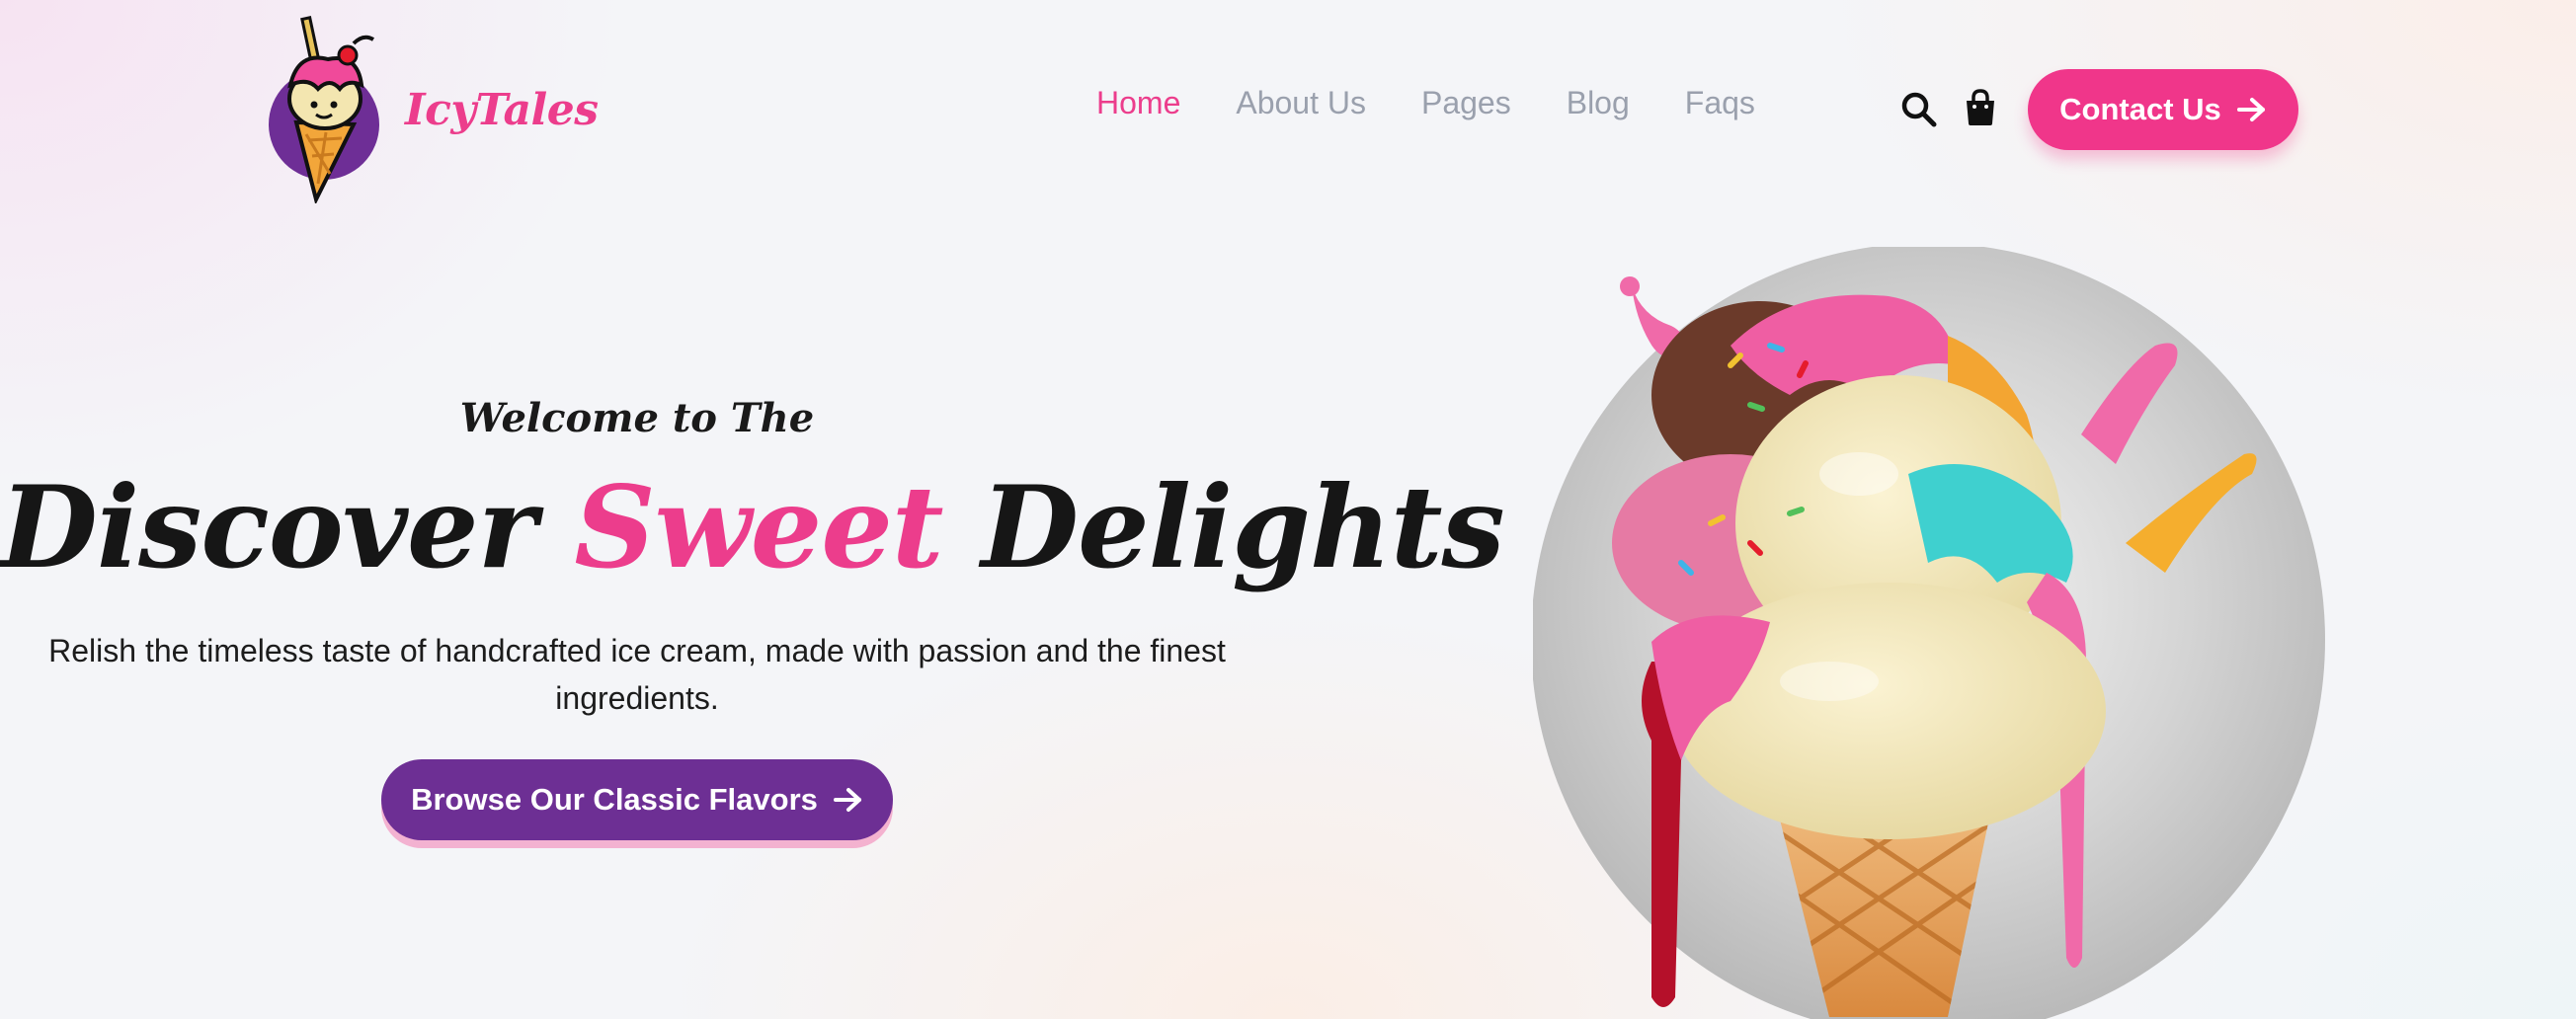 This screenshot has width=2576, height=1019. I want to click on contact-us-button: Contact Us, so click(2163, 109).